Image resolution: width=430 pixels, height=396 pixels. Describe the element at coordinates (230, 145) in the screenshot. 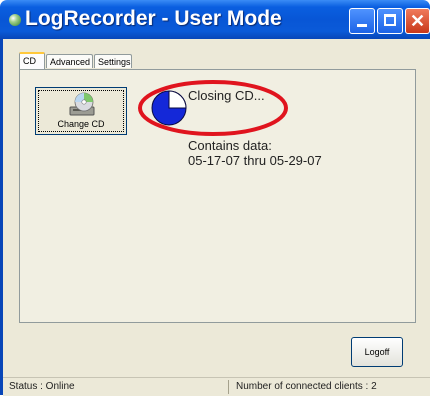

I see `contains-data-label: Contains data:` at that location.